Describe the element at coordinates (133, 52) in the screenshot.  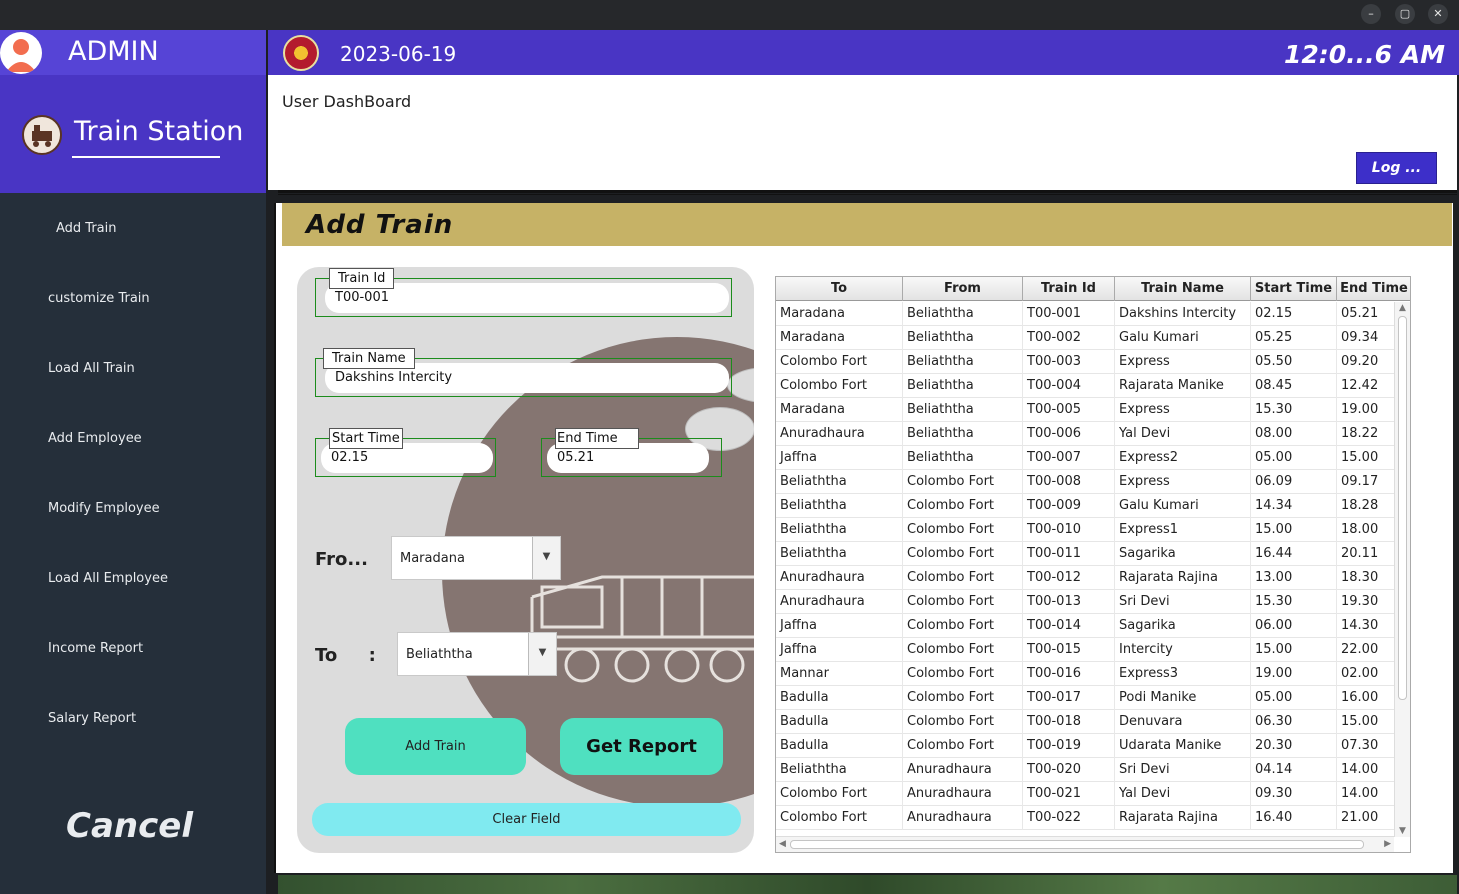
I see `admin-bar: ADMIN` at that location.